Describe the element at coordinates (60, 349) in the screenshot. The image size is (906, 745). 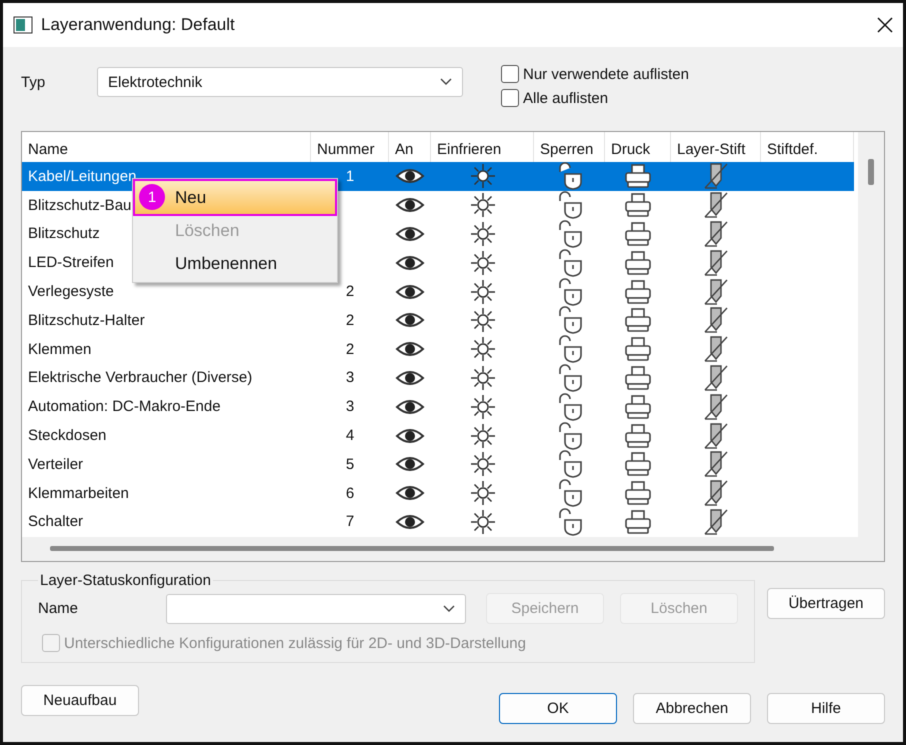
I see `layer-name: Klemmen` at that location.